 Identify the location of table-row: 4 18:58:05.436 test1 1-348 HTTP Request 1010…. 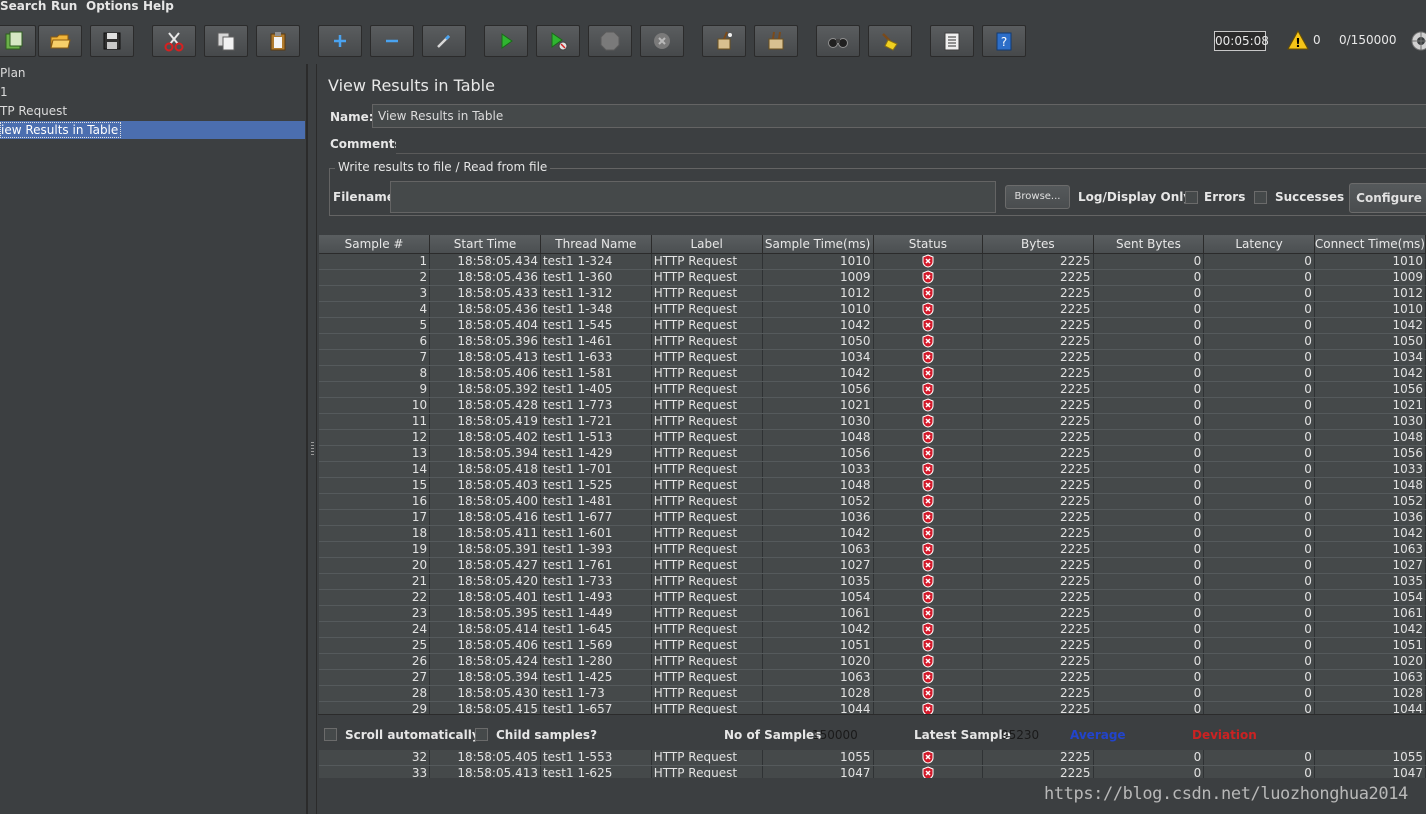
(872, 309).